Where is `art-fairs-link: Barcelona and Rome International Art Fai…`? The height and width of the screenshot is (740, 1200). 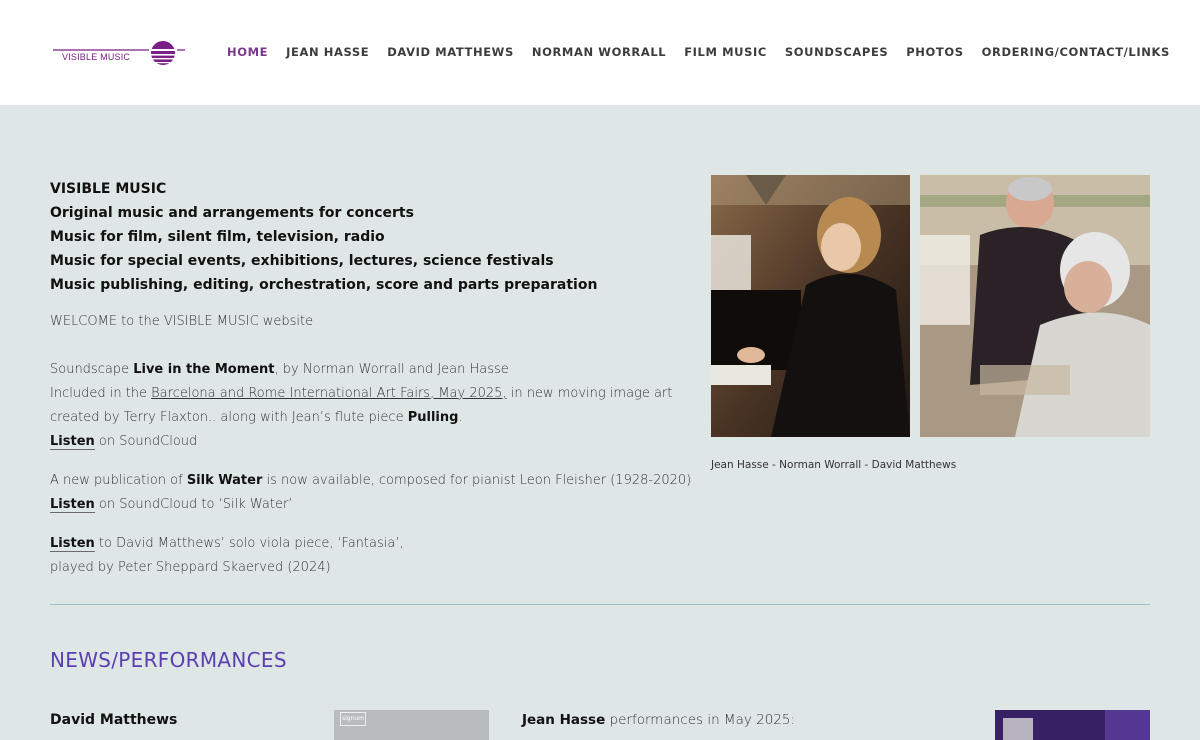
art-fairs-link: Barcelona and Rome International Art Fai… is located at coordinates (328, 393).